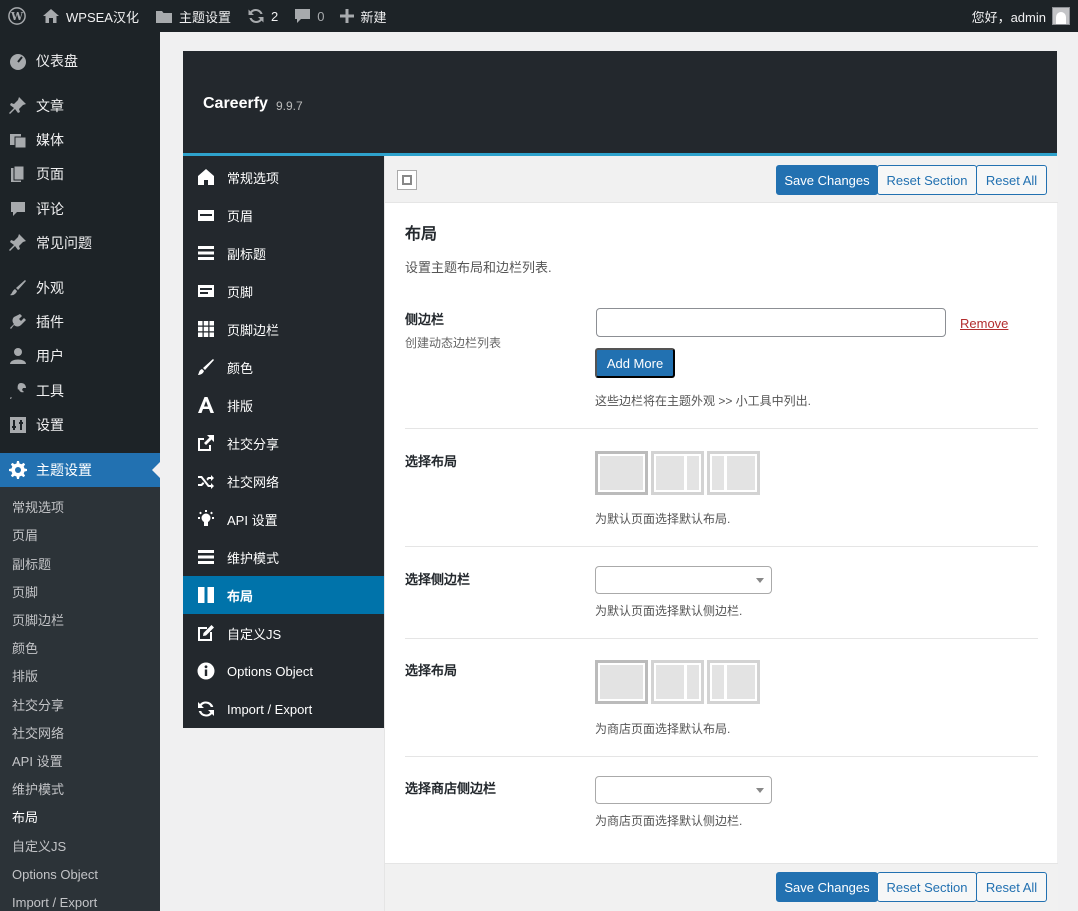  I want to click on comments-link: 0, so click(309, 16).